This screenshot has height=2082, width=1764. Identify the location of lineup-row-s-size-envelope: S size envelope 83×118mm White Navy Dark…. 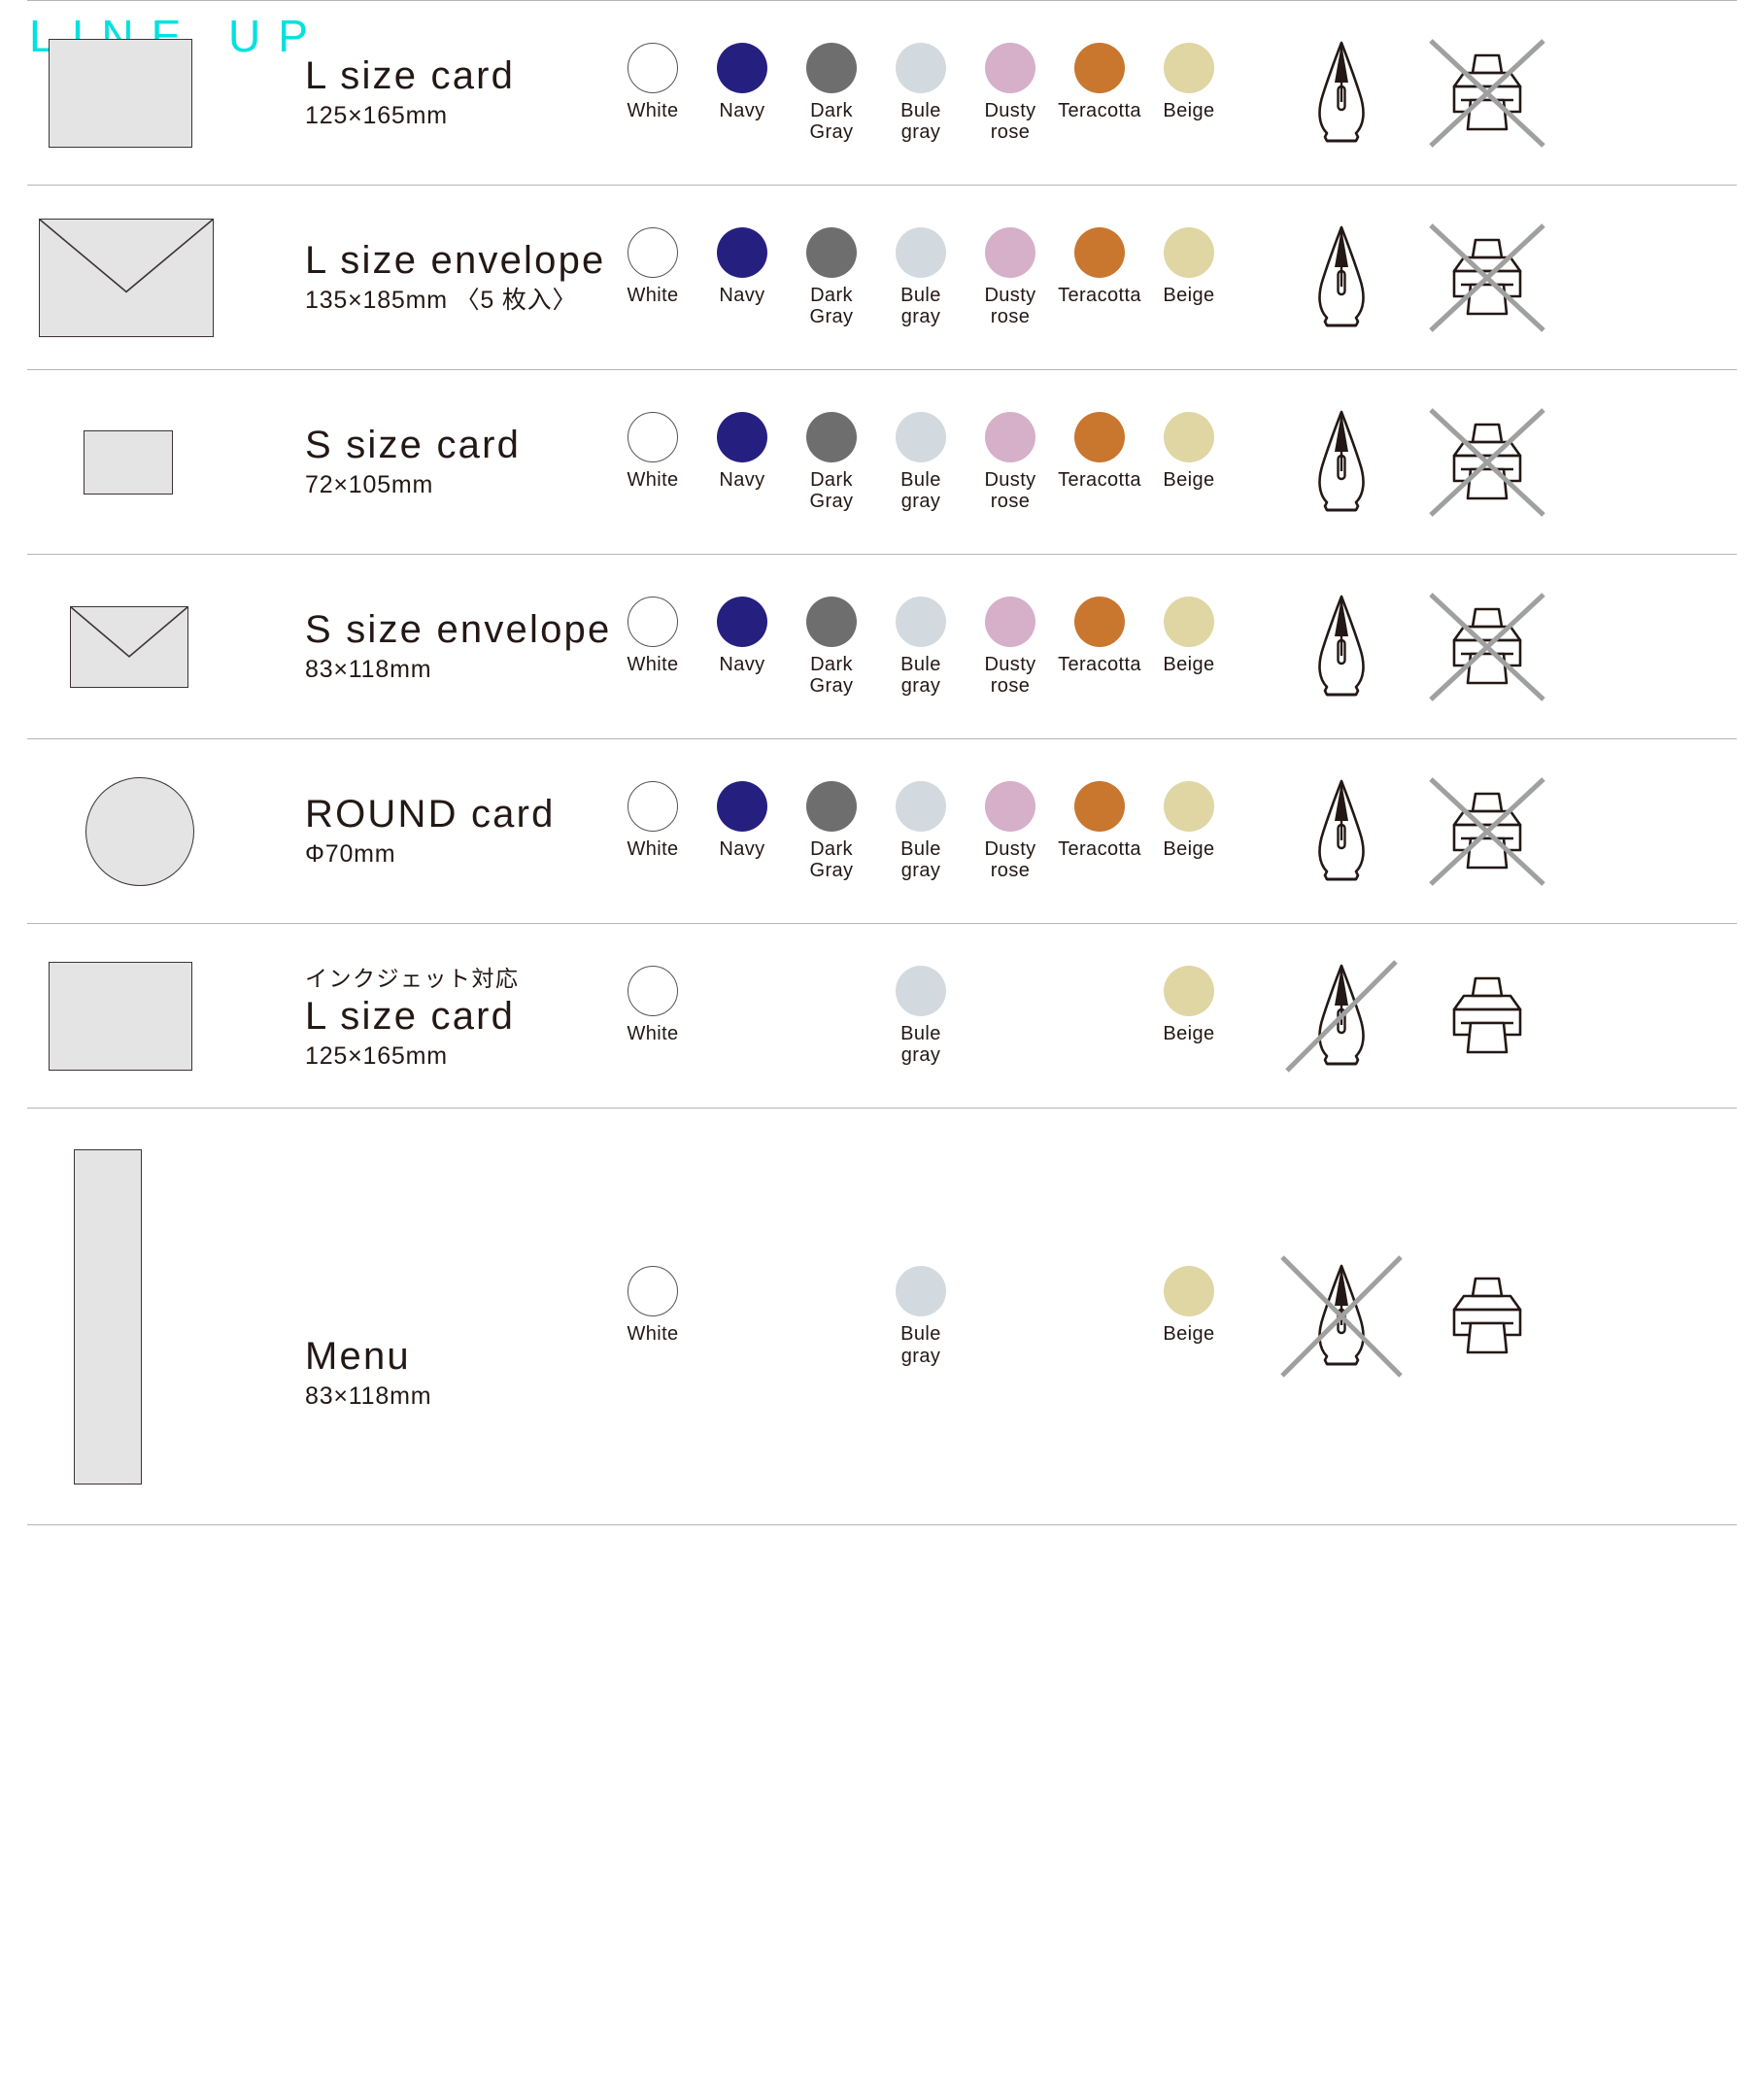
(882, 646).